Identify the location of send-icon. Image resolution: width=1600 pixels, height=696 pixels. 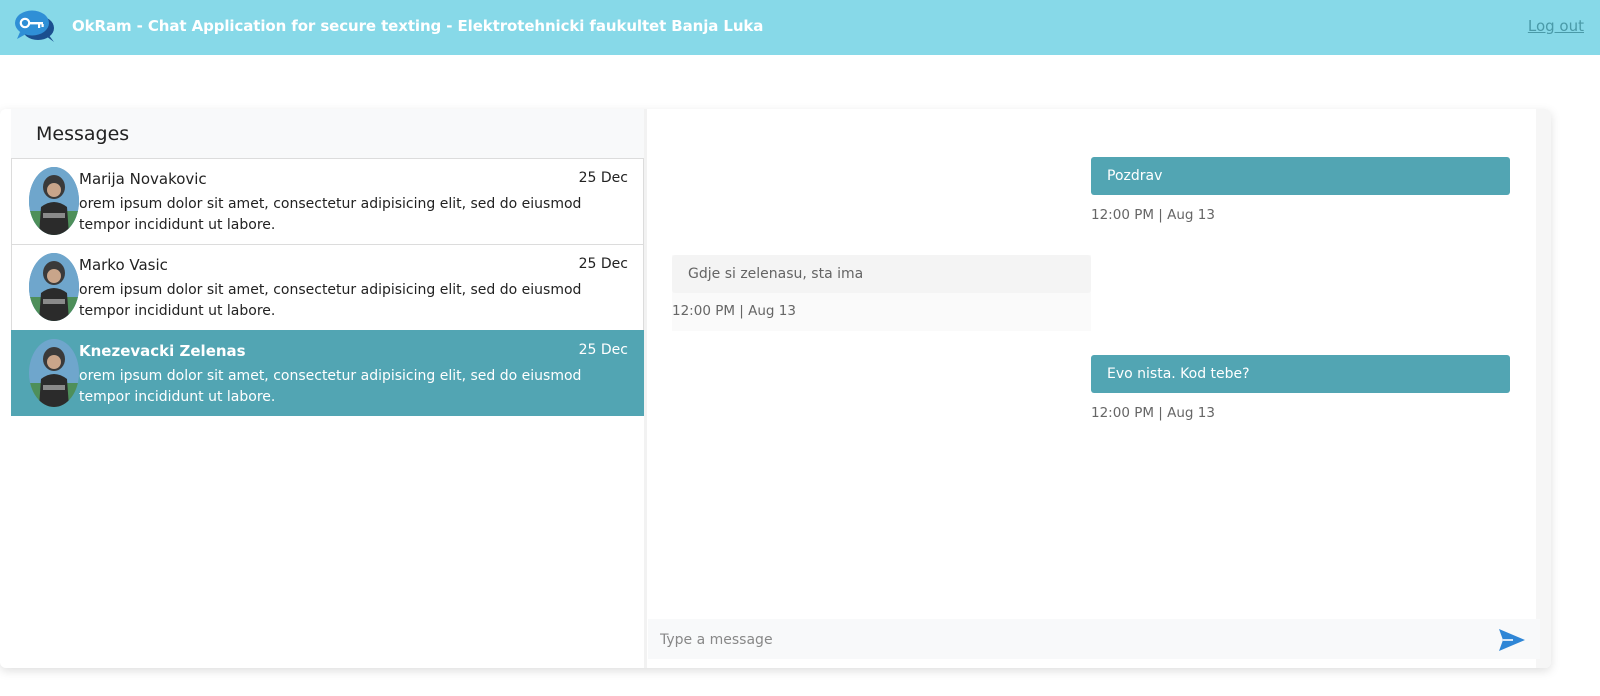
(1512, 640).